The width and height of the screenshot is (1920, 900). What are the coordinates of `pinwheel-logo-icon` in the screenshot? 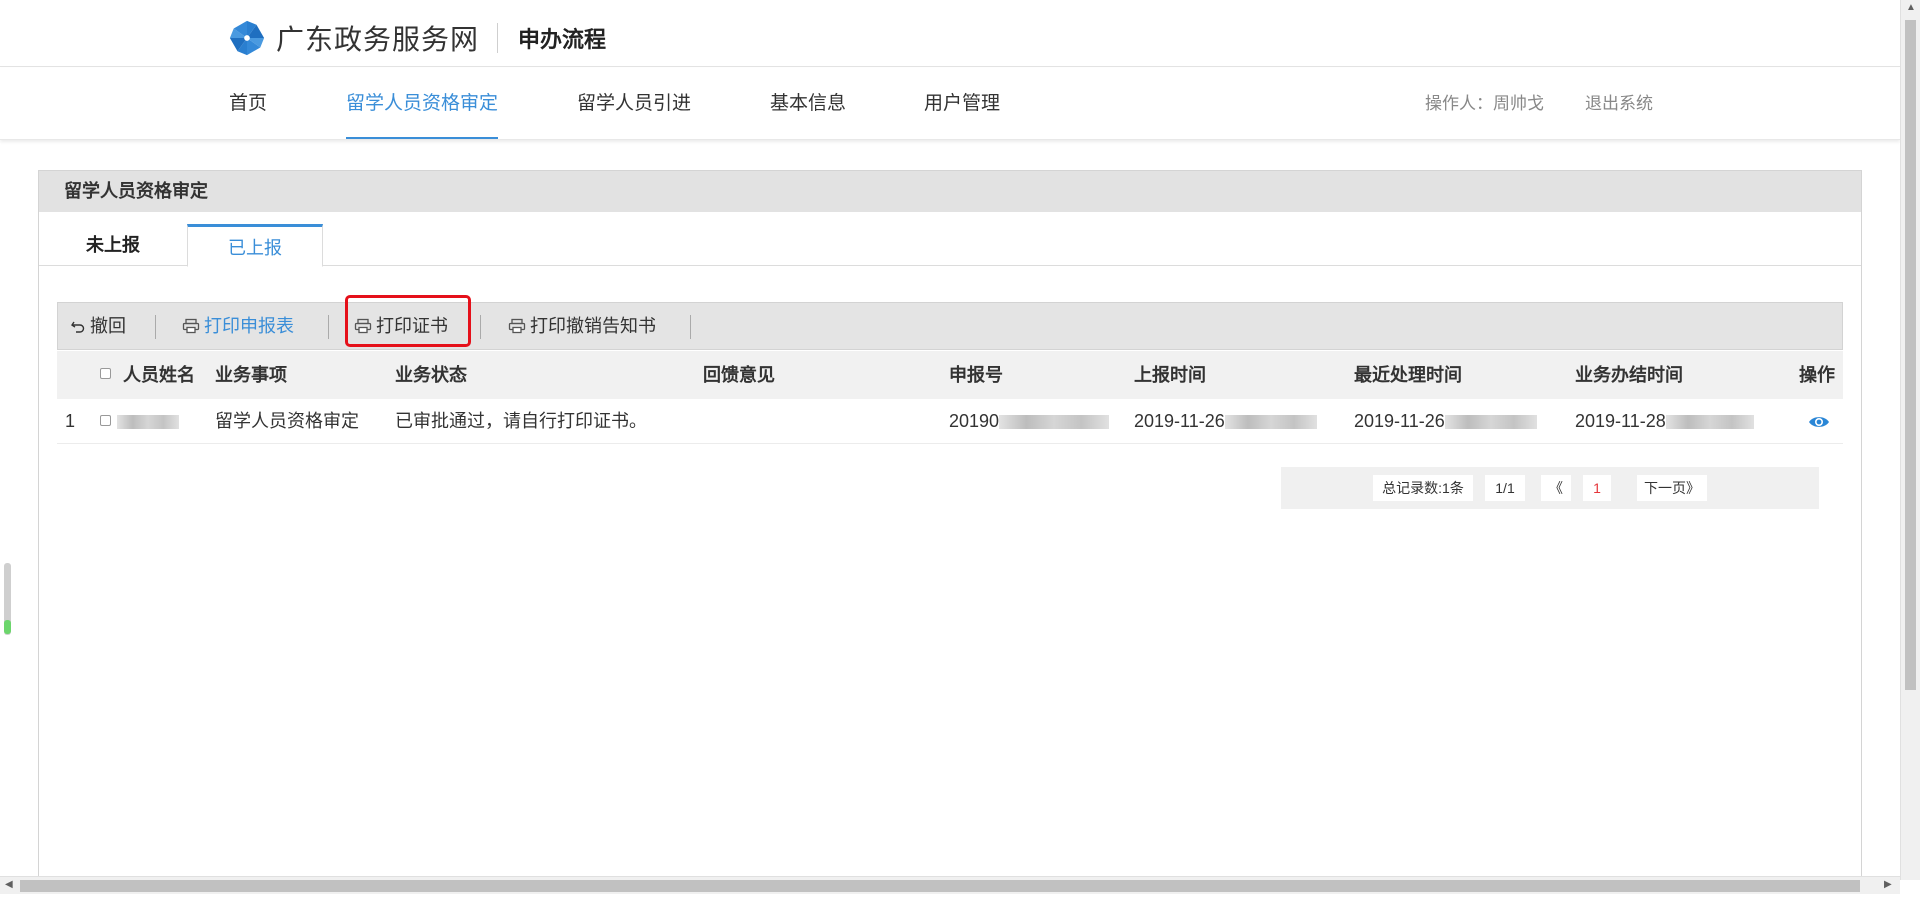 It's located at (247, 38).